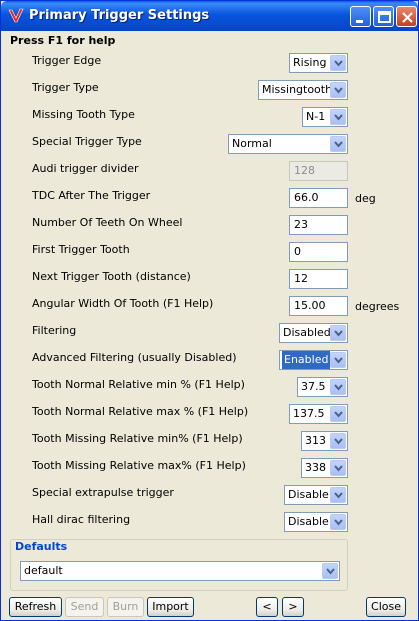 The width and height of the screenshot is (419, 621). I want to click on audi-trigger-divider-field: 128, so click(318, 171).